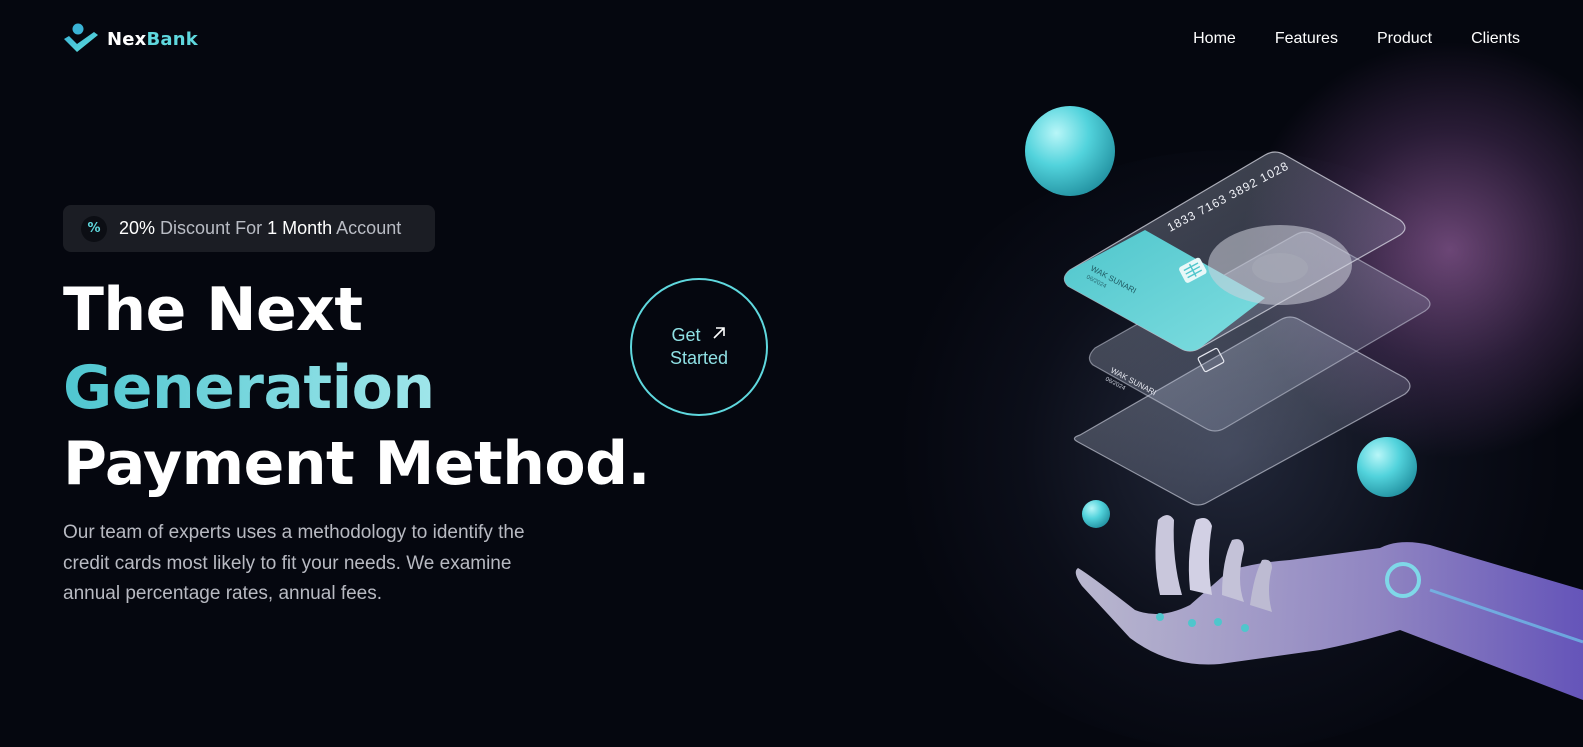 This screenshot has height=747, width=1583. Describe the element at coordinates (1306, 39) in the screenshot. I see `nav-features: Features` at that location.